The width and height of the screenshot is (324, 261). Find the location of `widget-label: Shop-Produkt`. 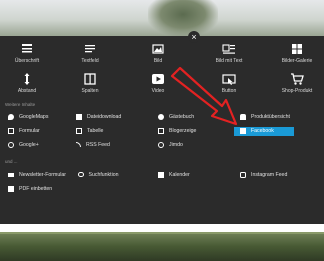

widget-label: Shop-Produkt is located at coordinates (297, 91).